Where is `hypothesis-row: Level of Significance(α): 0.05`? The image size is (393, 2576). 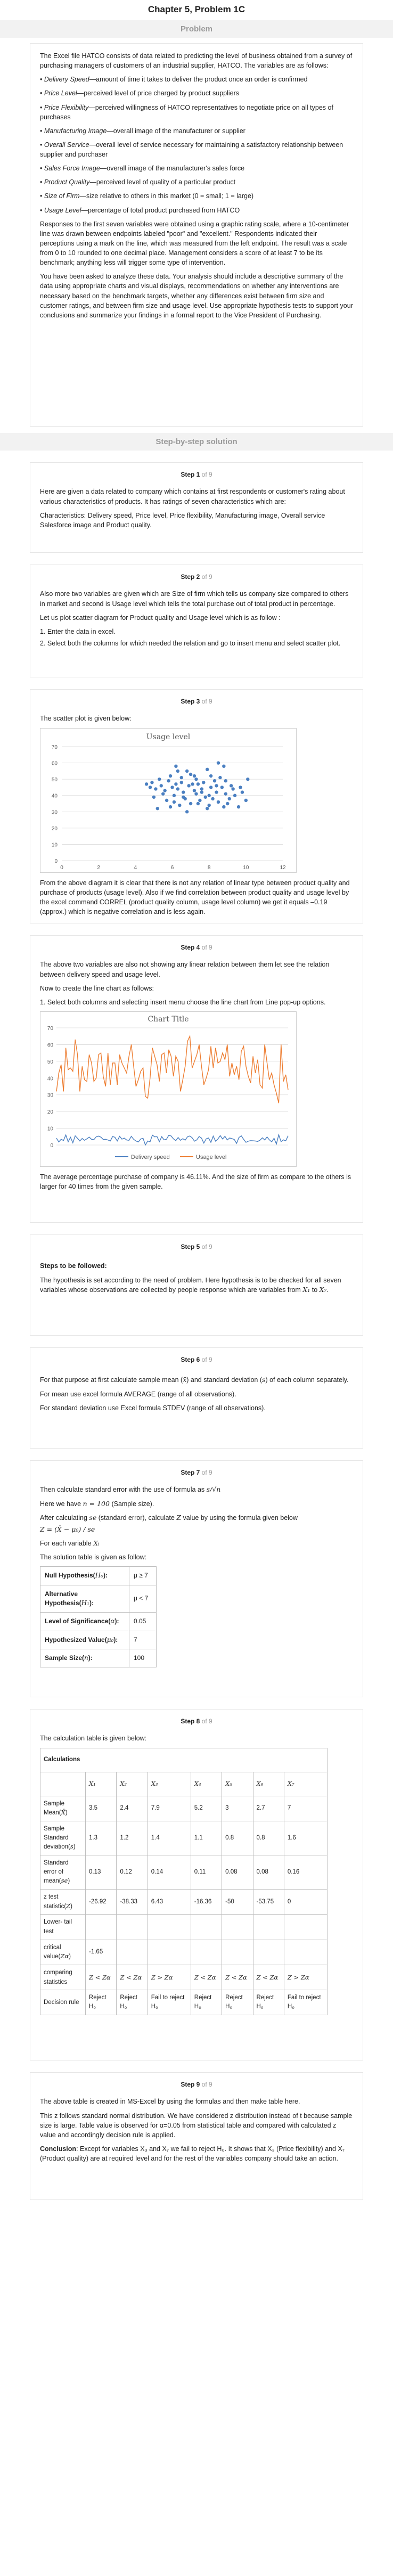 hypothesis-row: Level of Significance(α): 0.05 is located at coordinates (98, 1621).